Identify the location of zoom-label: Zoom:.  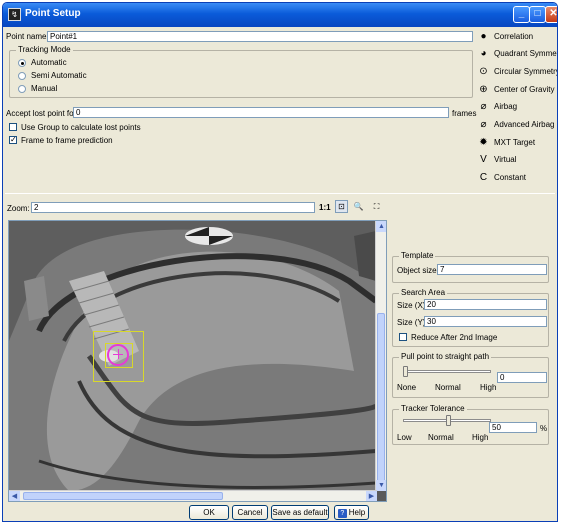
(18, 208).